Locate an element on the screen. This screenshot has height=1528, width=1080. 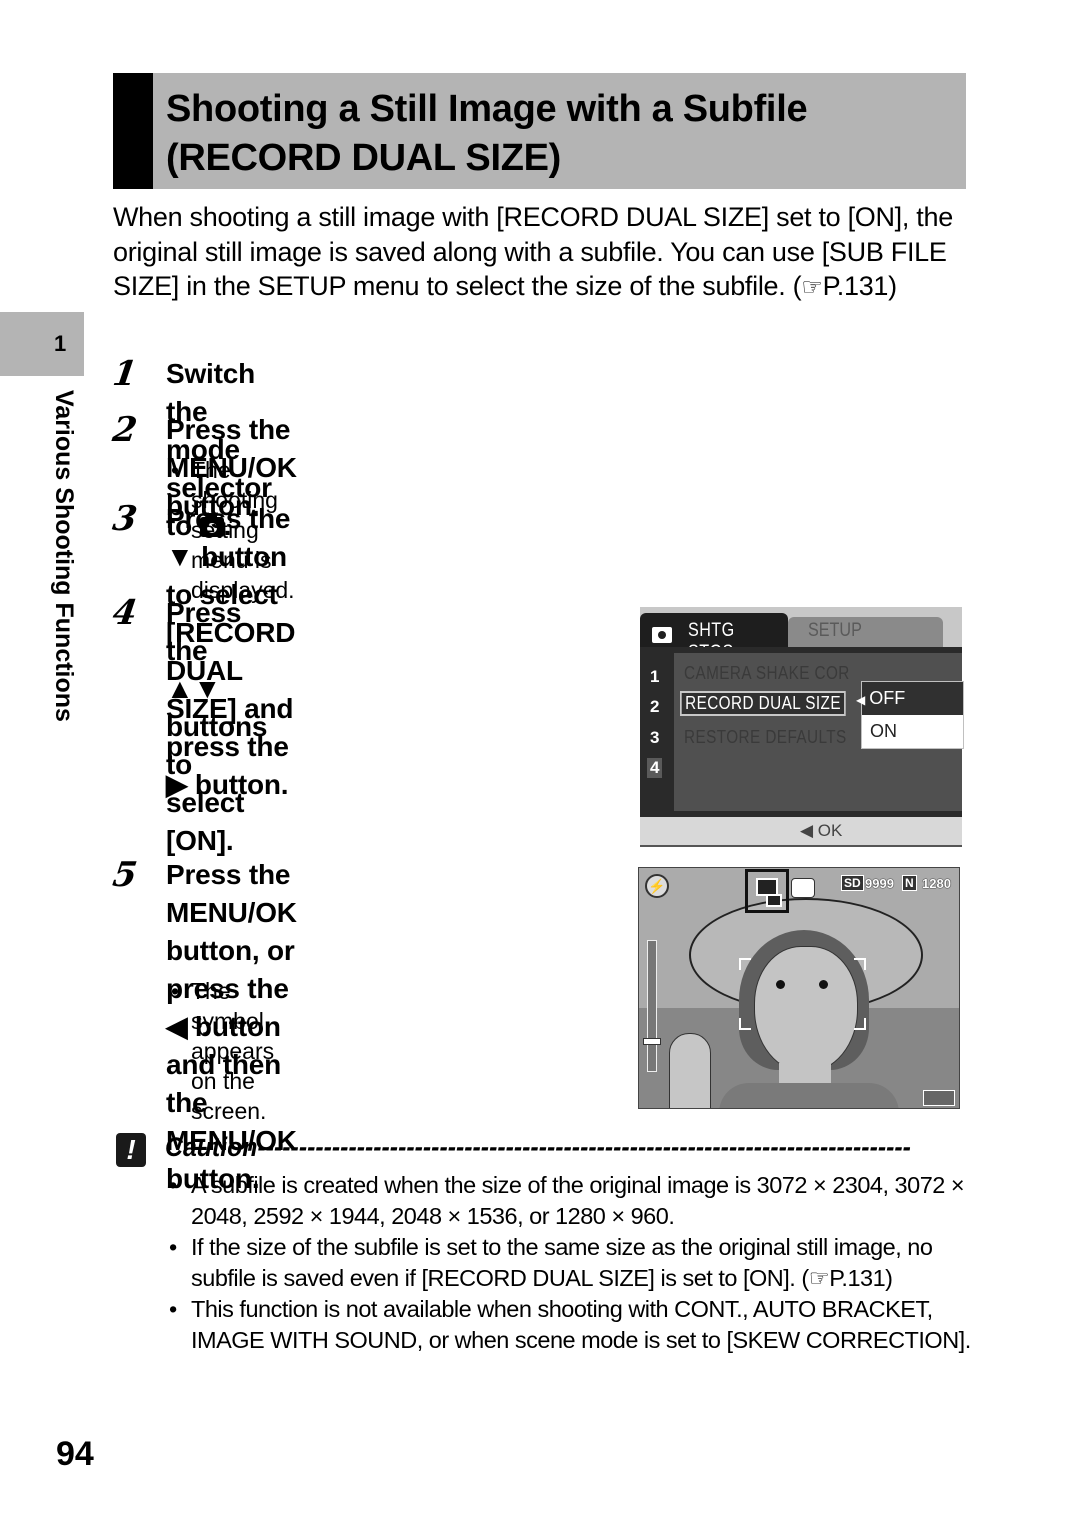
menu-footer-ok: ◀ OK is located at coordinates (821, 830).